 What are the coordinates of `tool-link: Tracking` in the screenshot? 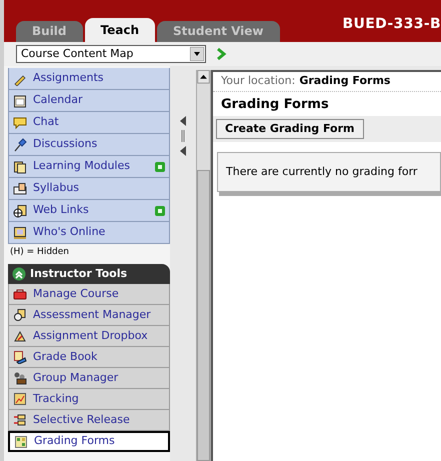 It's located at (89, 399).